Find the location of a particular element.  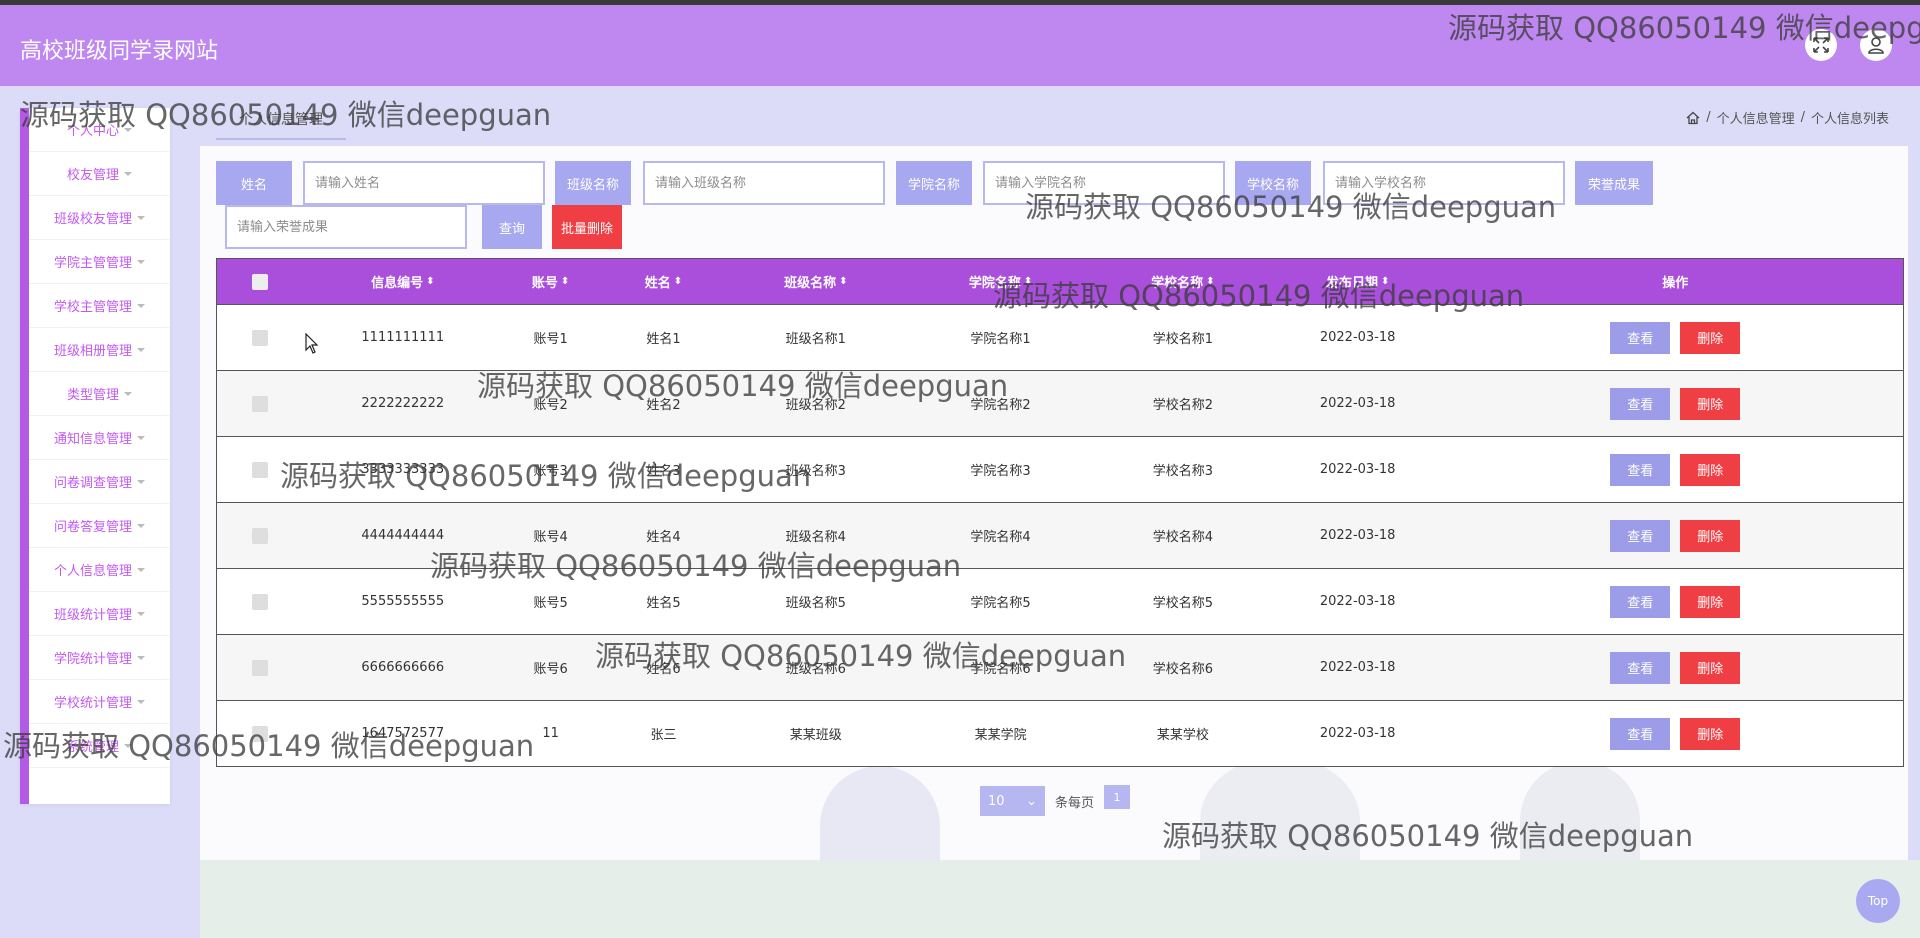

sidebar-item-type: 类型管理 is located at coordinates (99, 394).